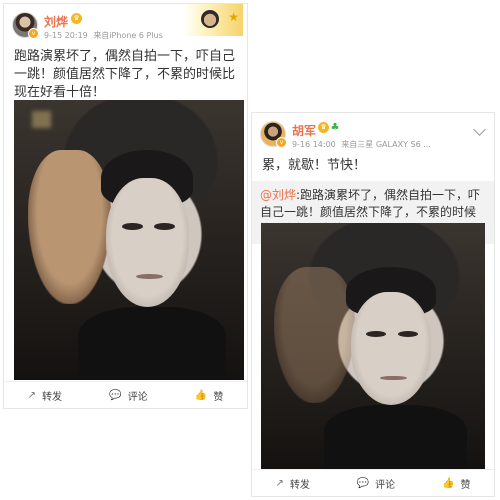  What do you see at coordinates (56, 21) in the screenshot?
I see `username: 刘烨` at bounding box center [56, 21].